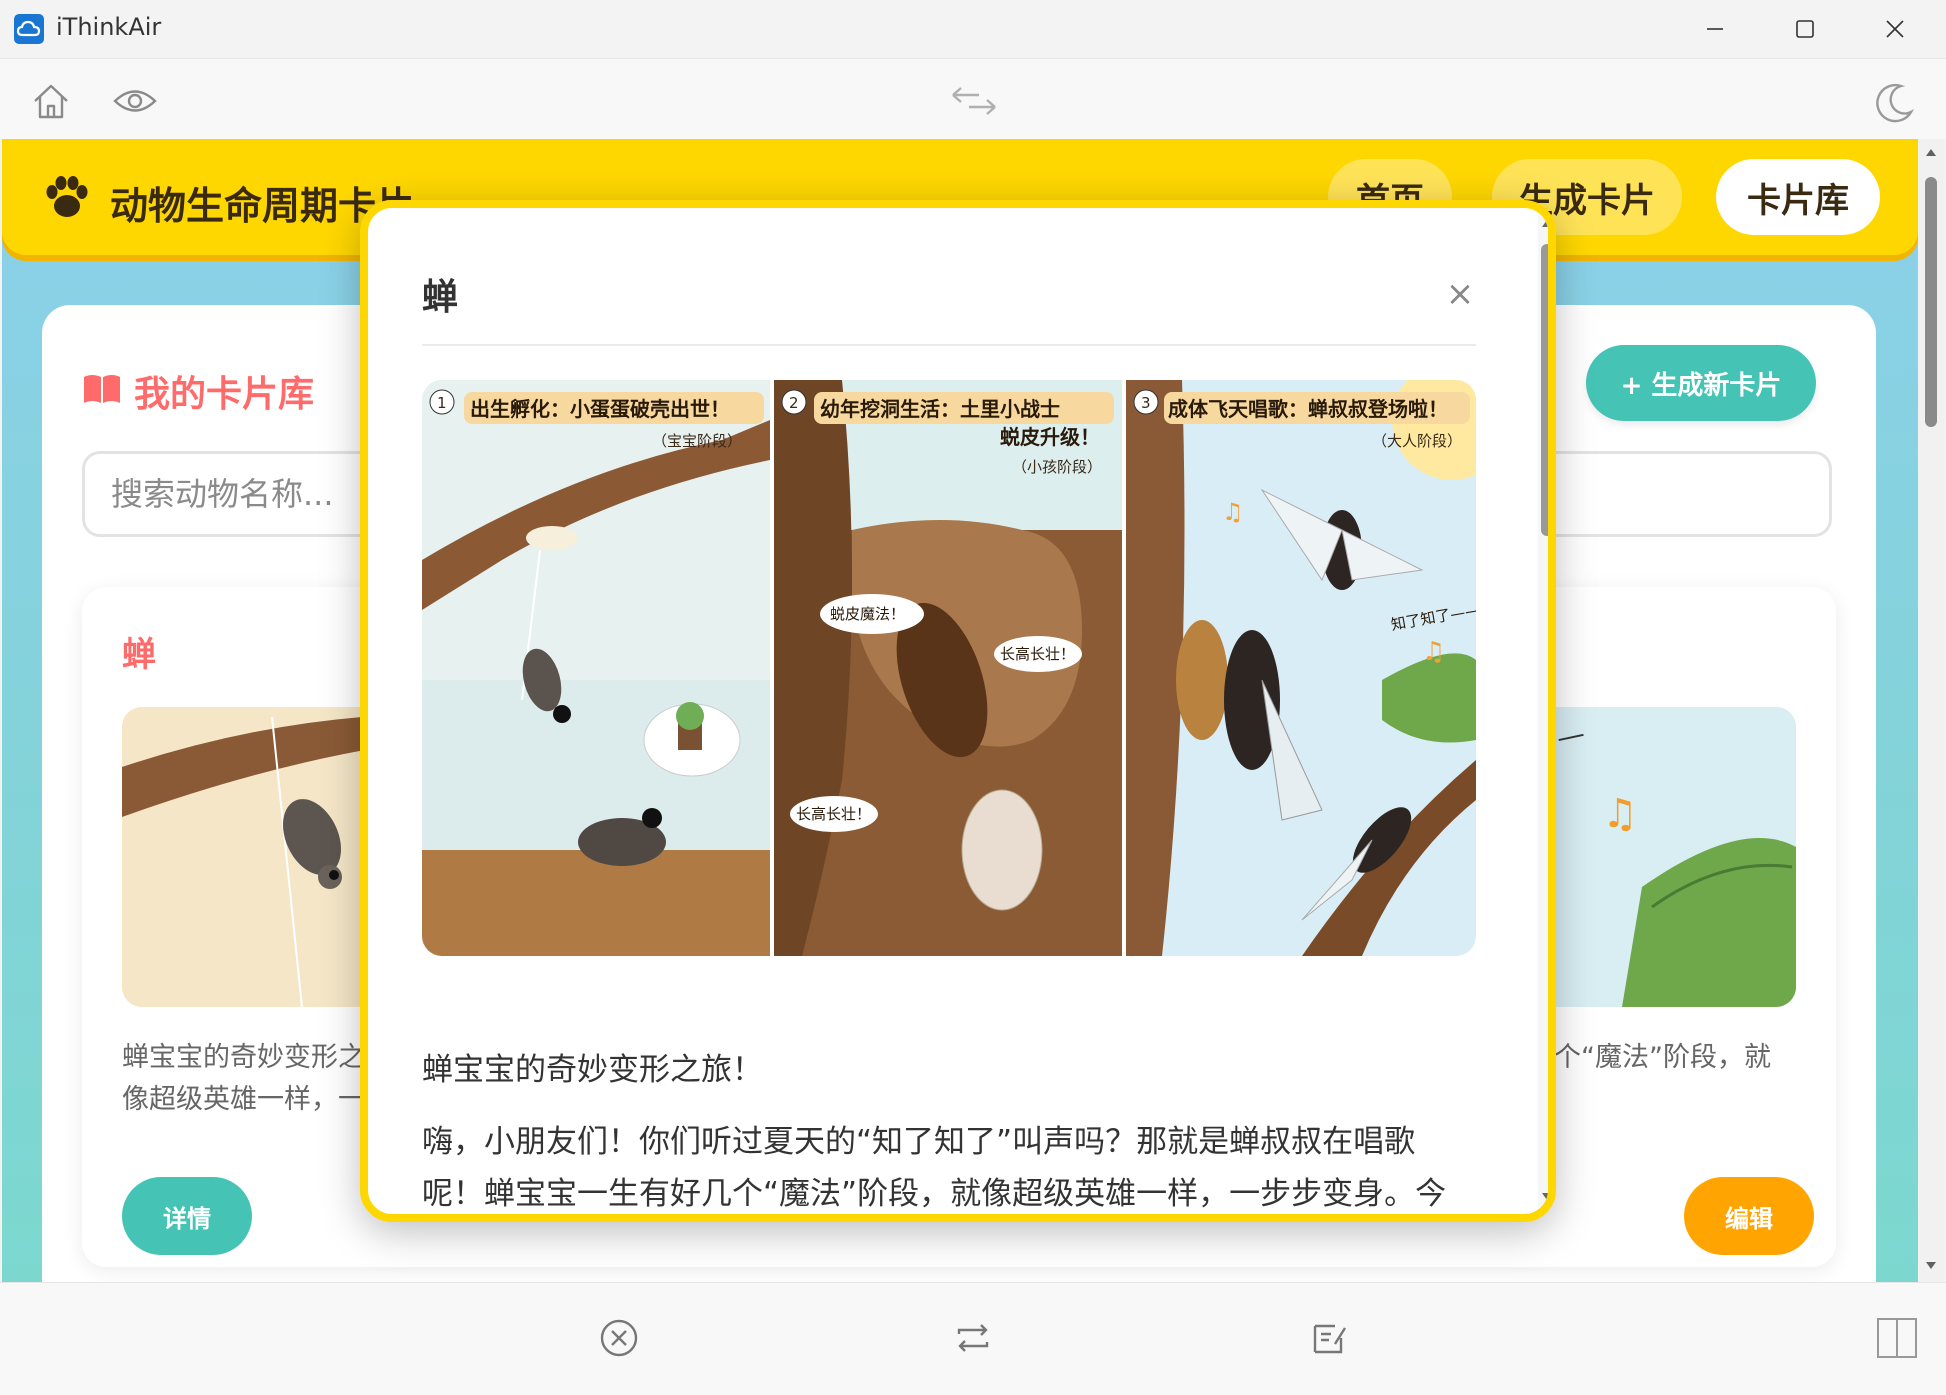  What do you see at coordinates (135, 101) in the screenshot?
I see `eye-icon` at bounding box center [135, 101].